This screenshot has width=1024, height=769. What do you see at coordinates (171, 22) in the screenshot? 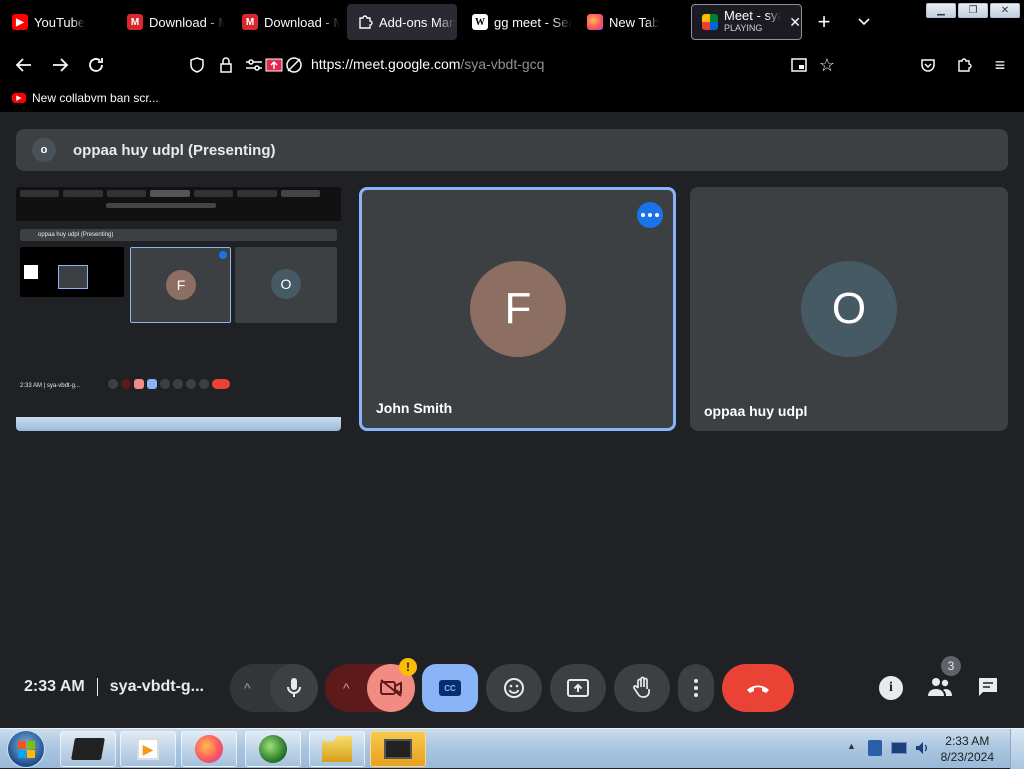
I see `tab-download-1: M Download - M` at bounding box center [171, 22].